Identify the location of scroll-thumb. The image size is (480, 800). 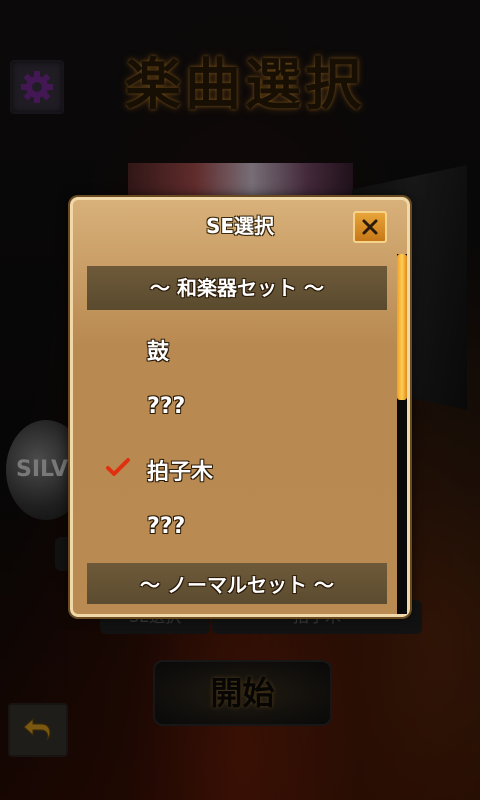
(402, 327).